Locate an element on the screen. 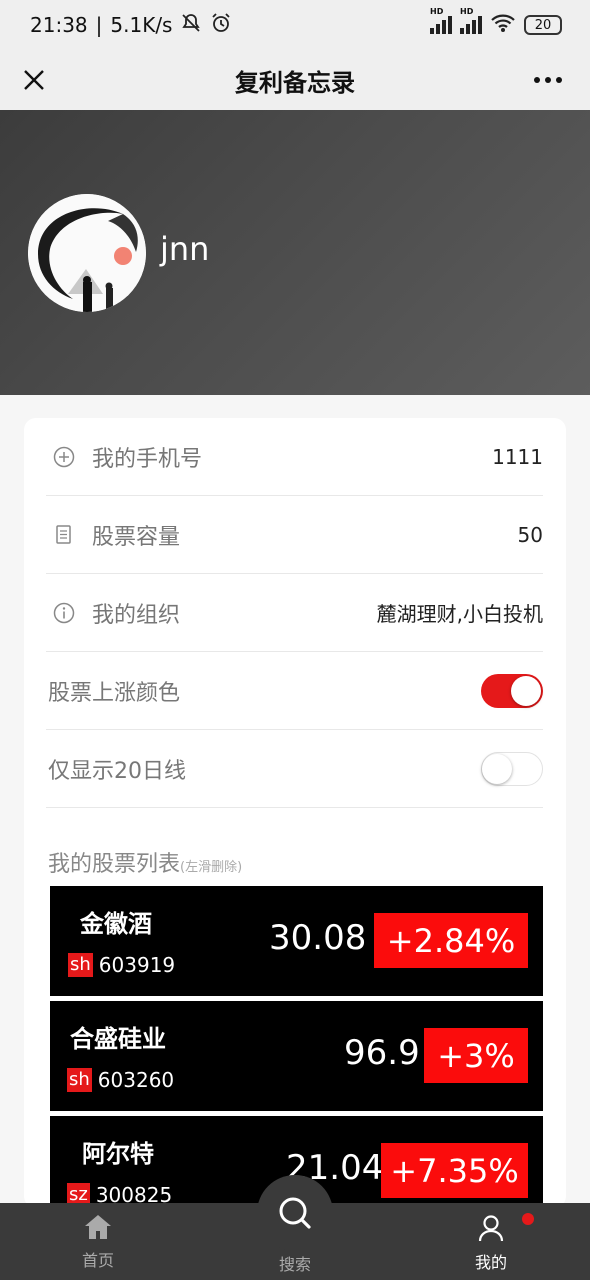 The image size is (590, 1280). stock-list-hint: (左滑删除) is located at coordinates (211, 867).